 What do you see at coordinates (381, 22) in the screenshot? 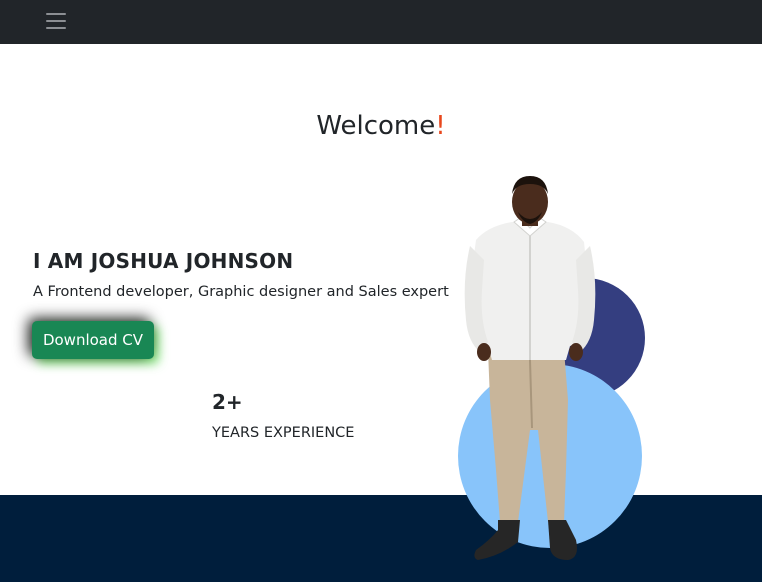
I see `top-navbar` at bounding box center [381, 22].